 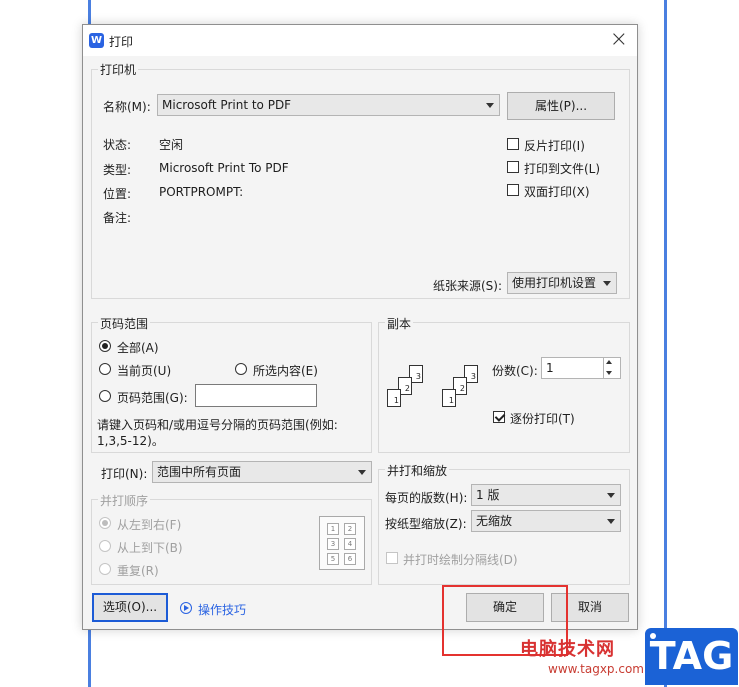 What do you see at coordinates (256, 395) in the screenshot?
I see `page-range-input` at bounding box center [256, 395].